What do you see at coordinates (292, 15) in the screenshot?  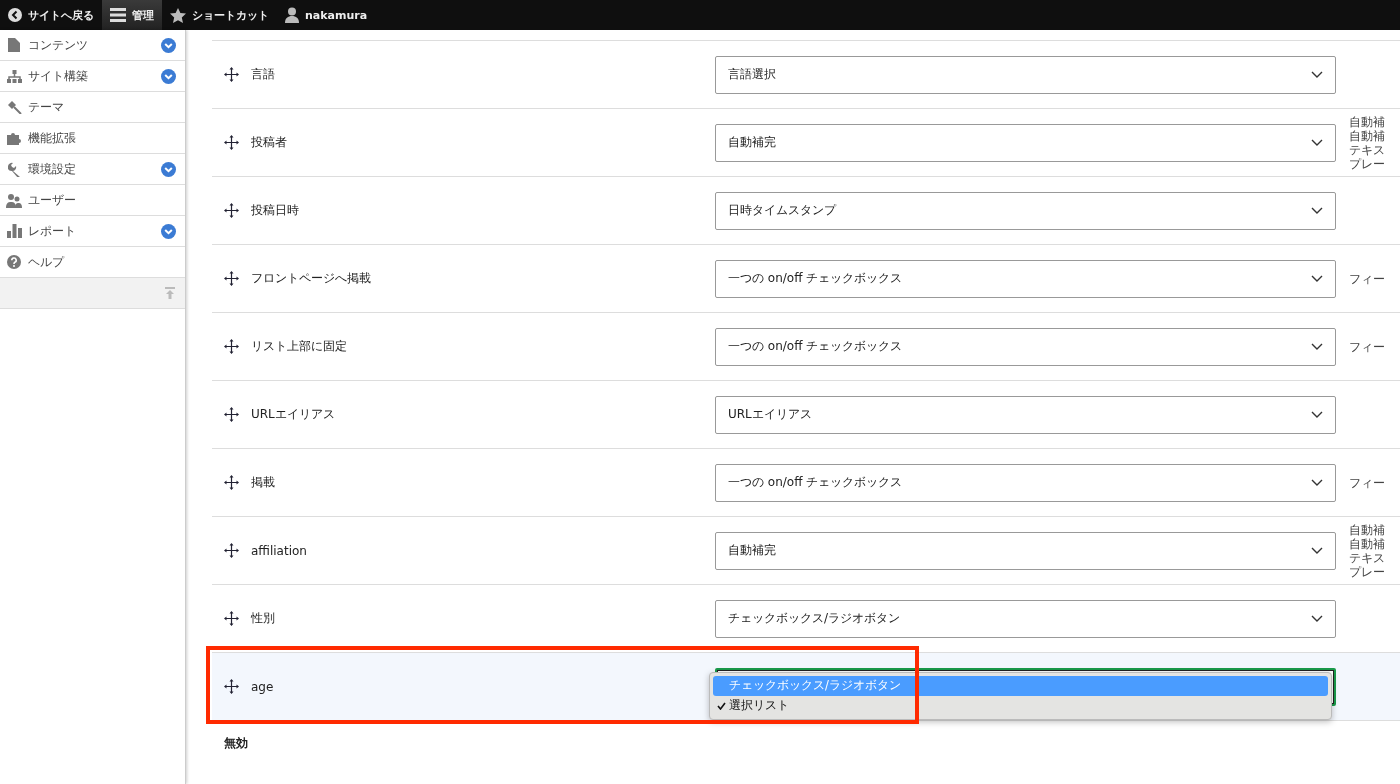 I see `user-icon` at bounding box center [292, 15].